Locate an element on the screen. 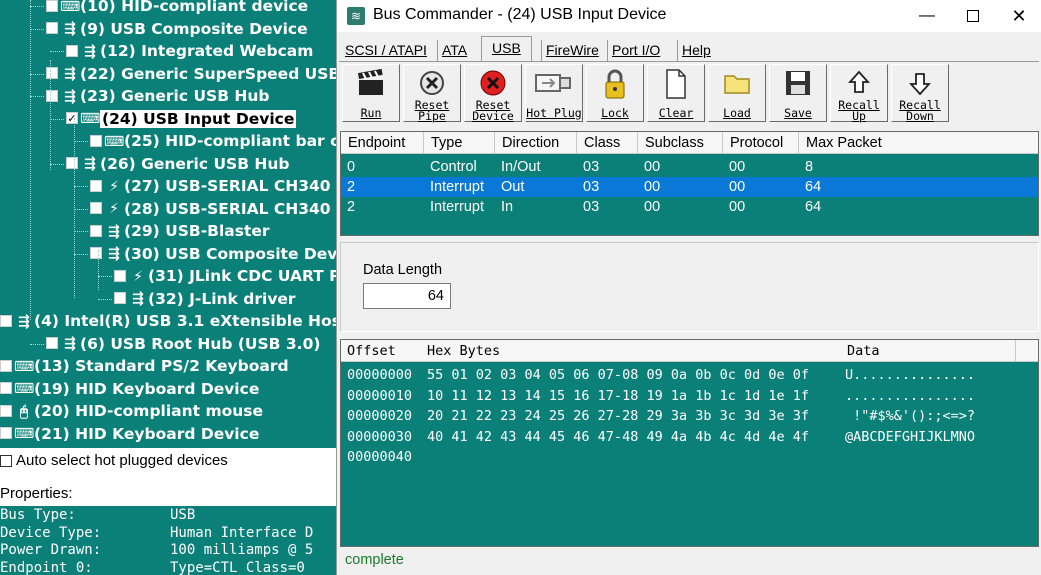 The image size is (1041, 575). hex-column-header: Data is located at coordinates (860, 351).